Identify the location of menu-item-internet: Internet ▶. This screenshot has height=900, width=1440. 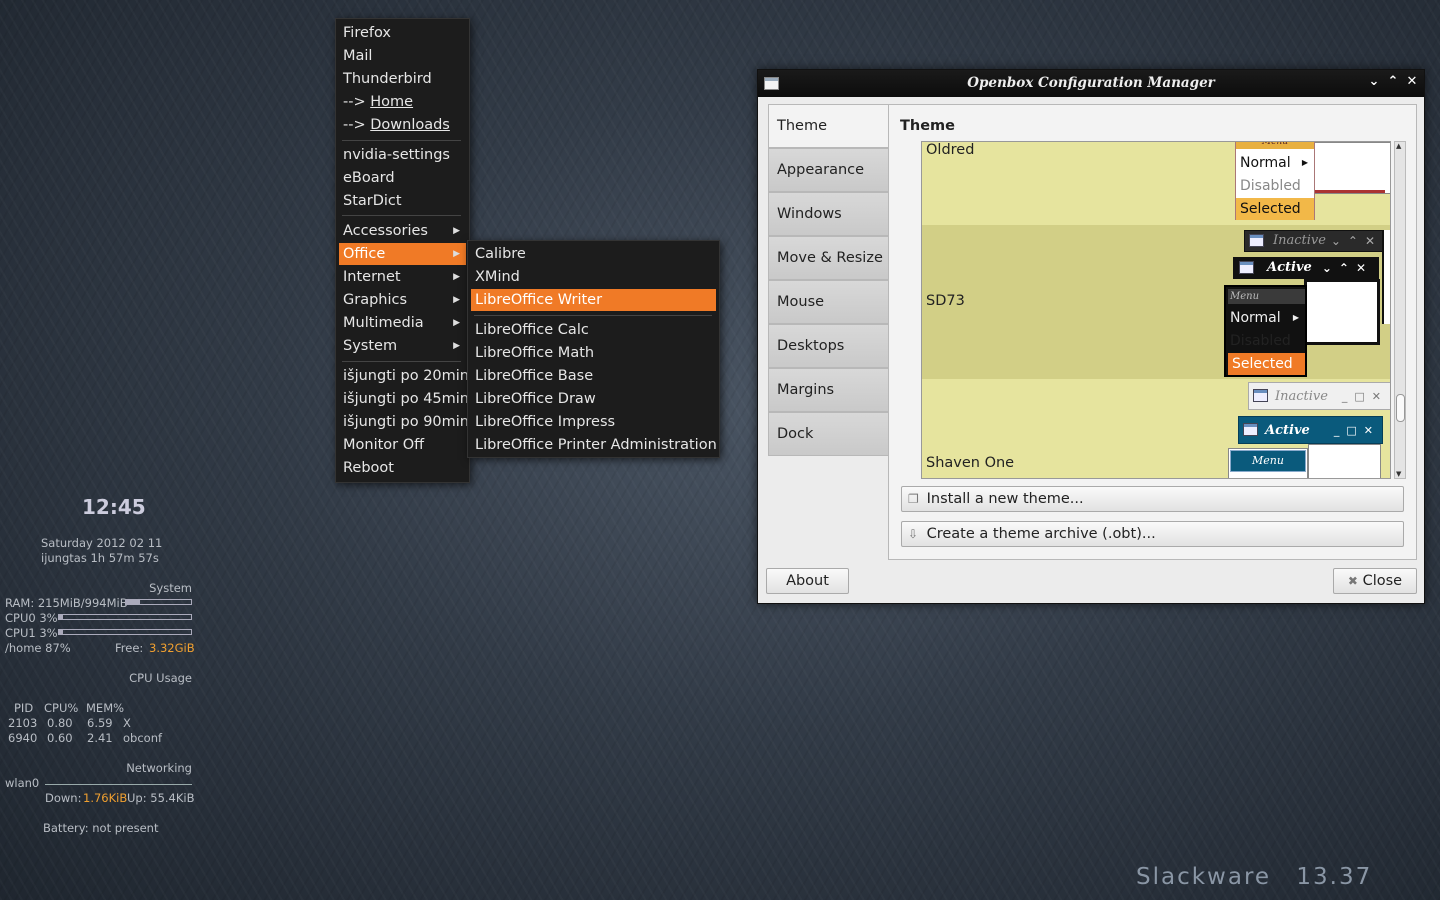
(402, 277).